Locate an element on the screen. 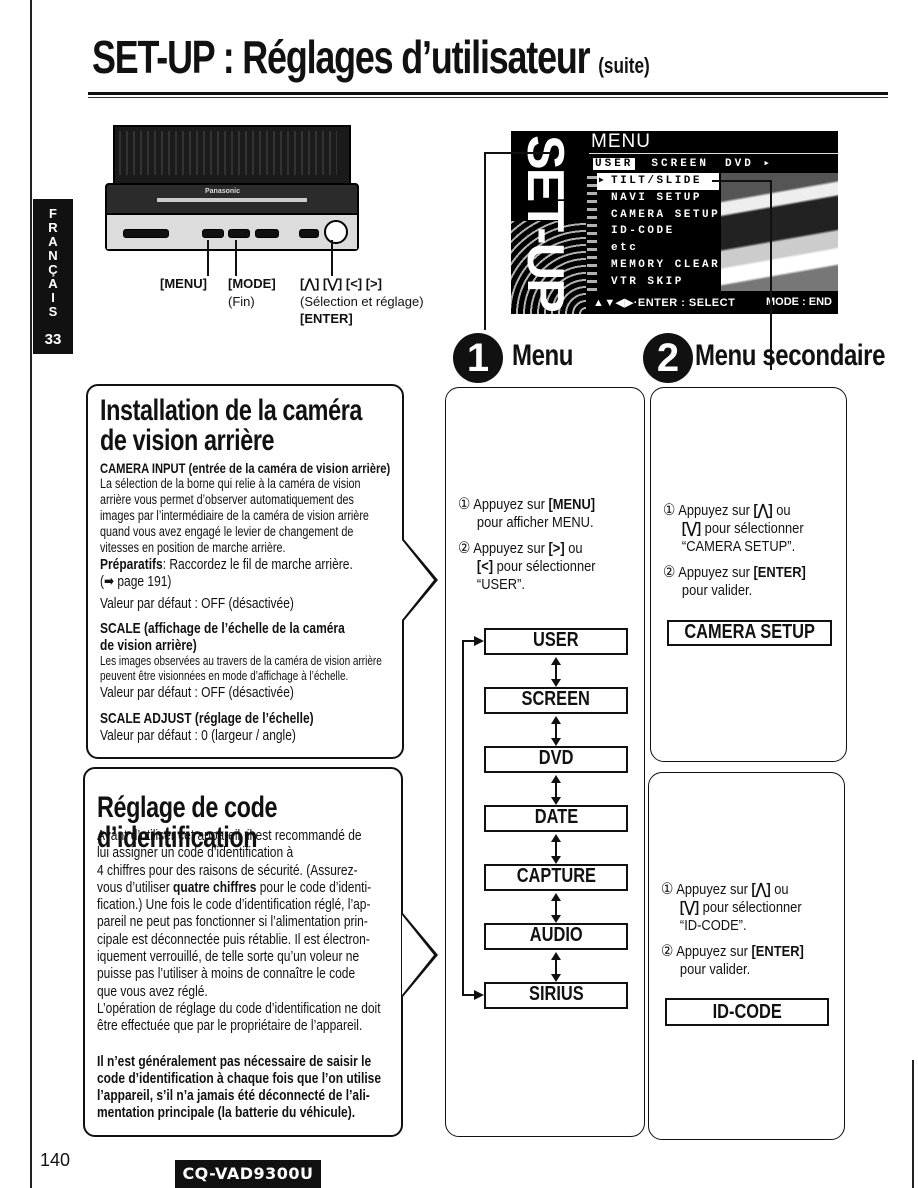  osd-tab-user: USER is located at coordinates (614, 164).